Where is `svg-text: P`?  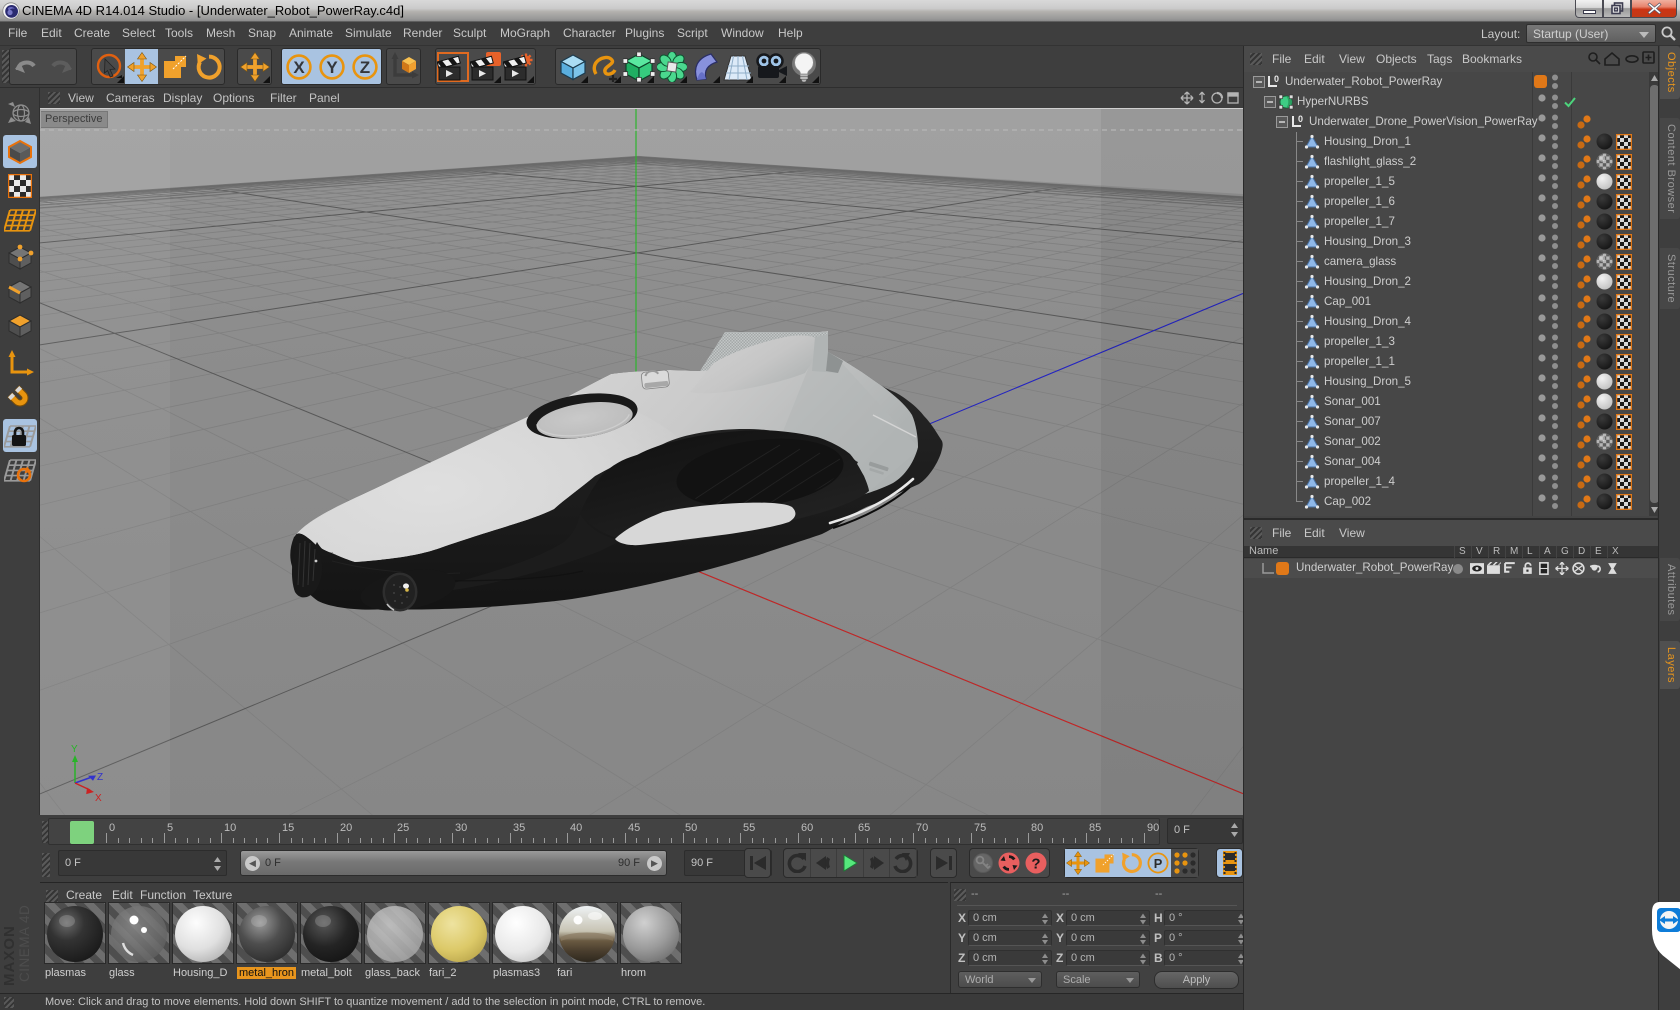
svg-text: P is located at coordinates (1158, 863).